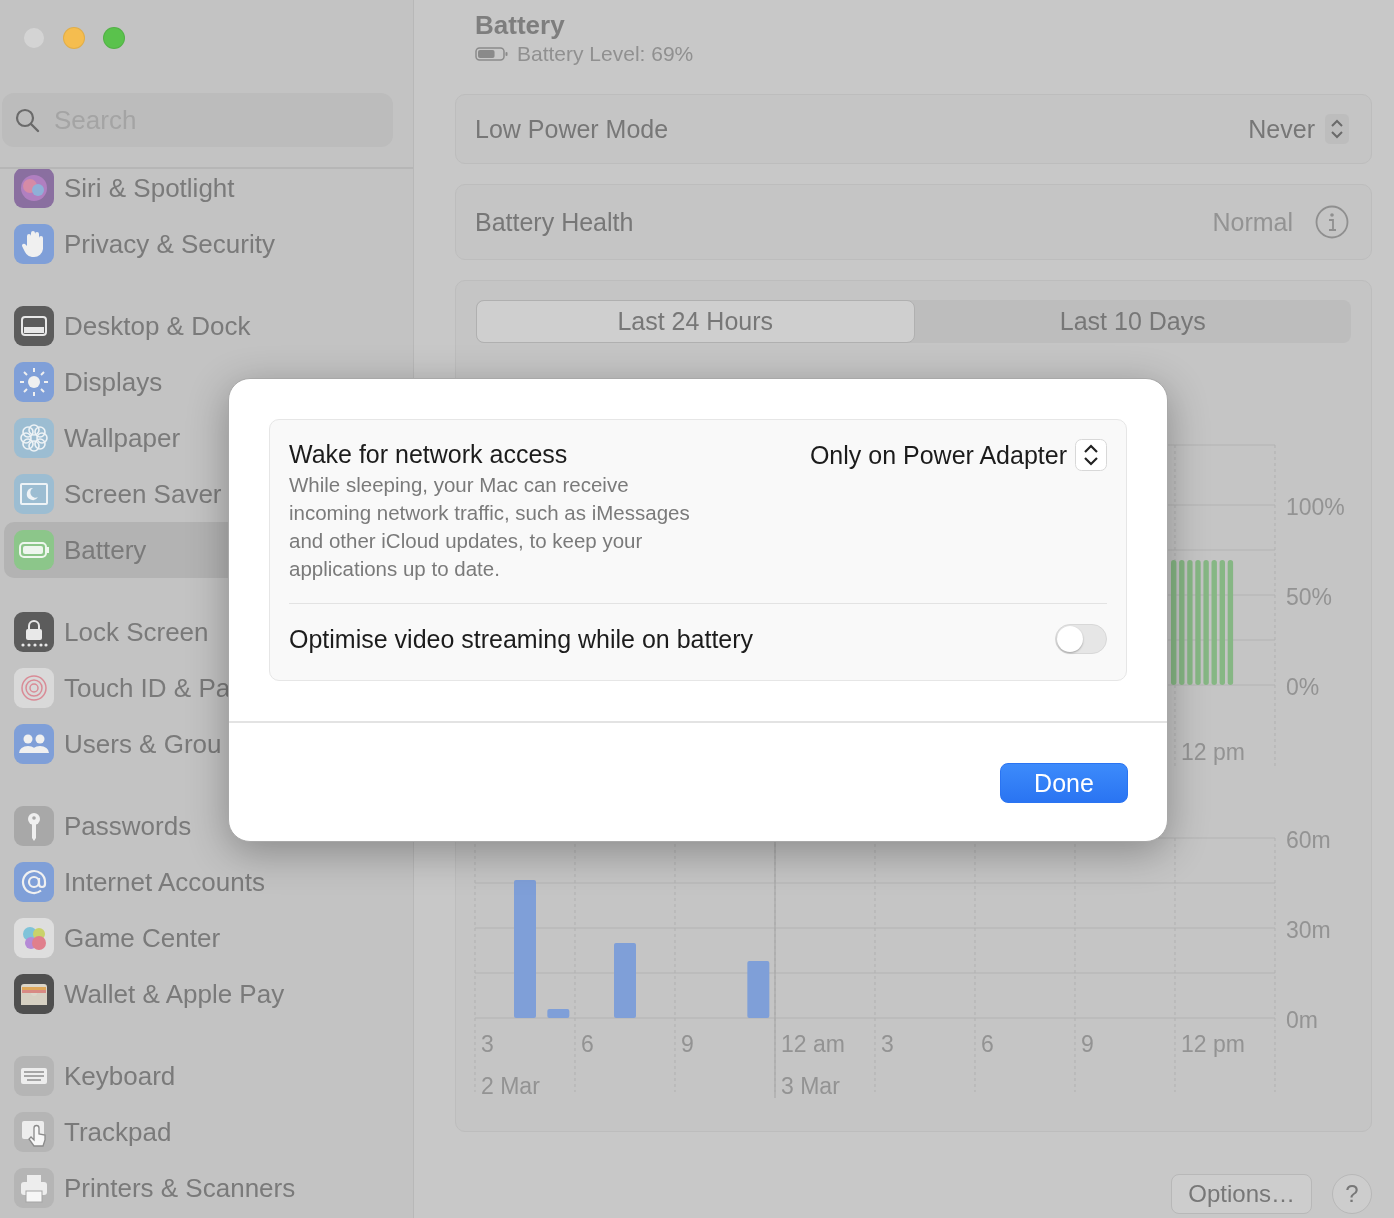 This screenshot has width=1394, height=1218. Describe the element at coordinates (554, 222) in the screenshot. I see `setting-label: Battery Health` at that location.